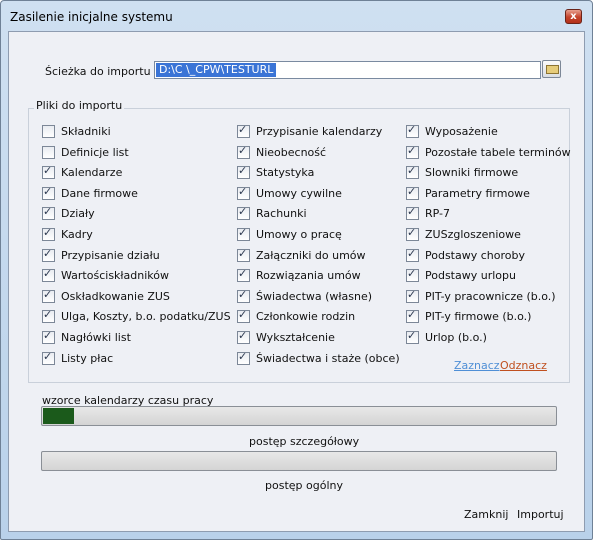  Describe the element at coordinates (92, 172) in the screenshot. I see `checkbox-label: Kalendarze` at that location.